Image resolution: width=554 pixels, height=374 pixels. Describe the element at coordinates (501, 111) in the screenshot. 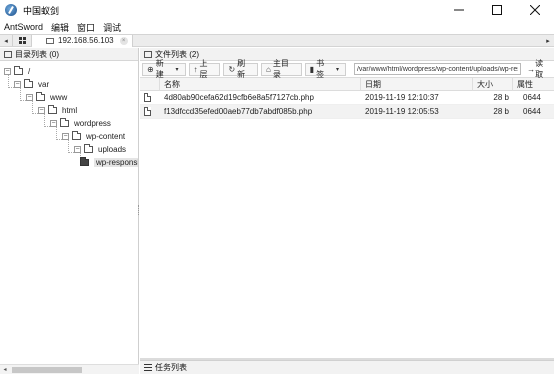

I see `file-size: 28 b` at that location.